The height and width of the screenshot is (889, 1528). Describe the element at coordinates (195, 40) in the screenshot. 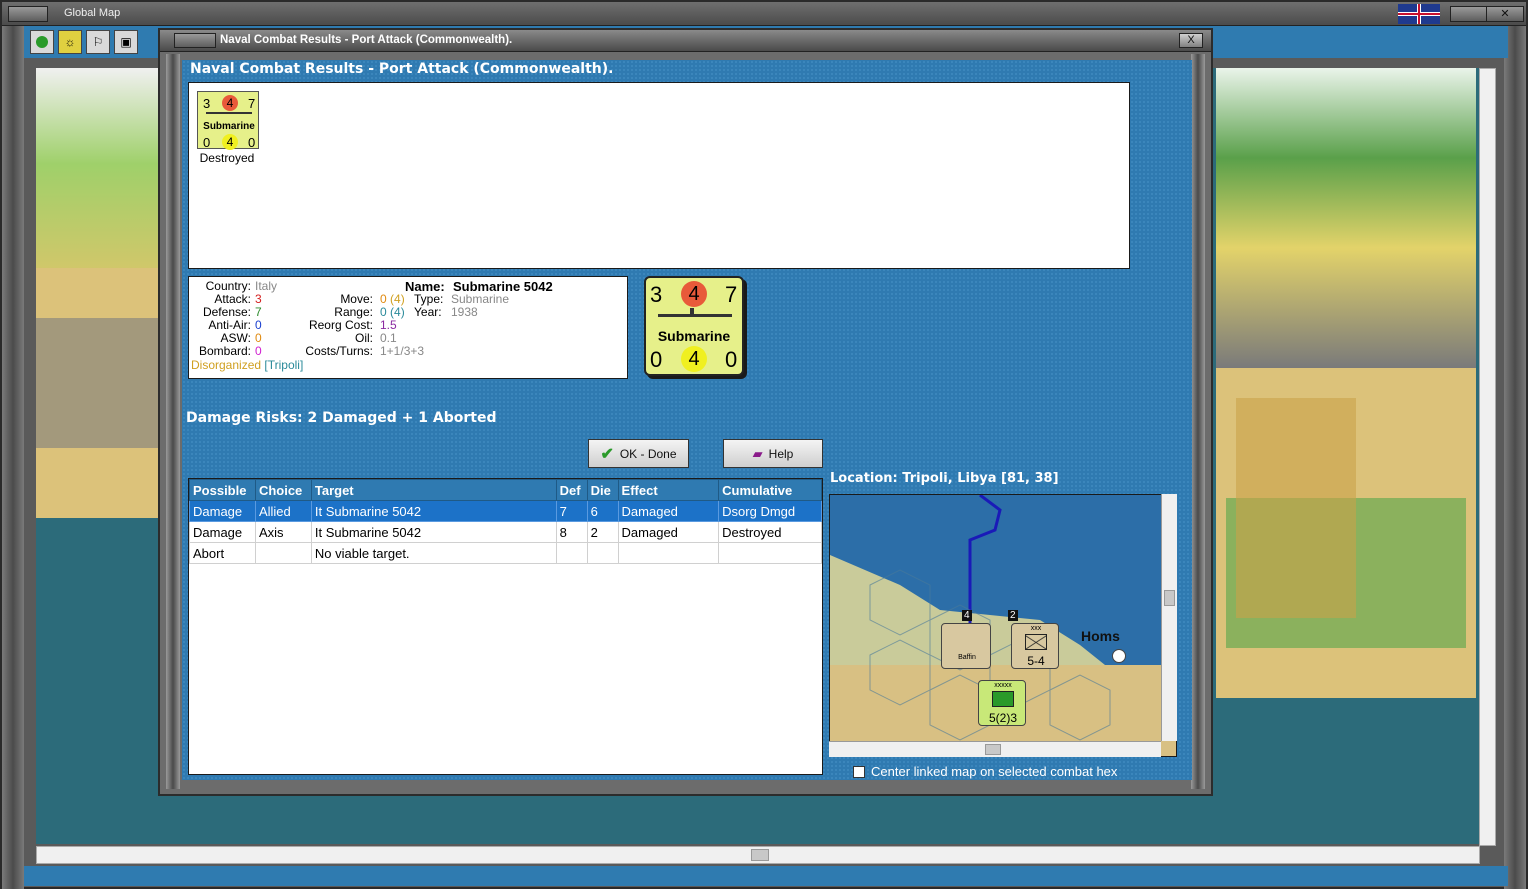

I see `dialog-menu-button` at that location.